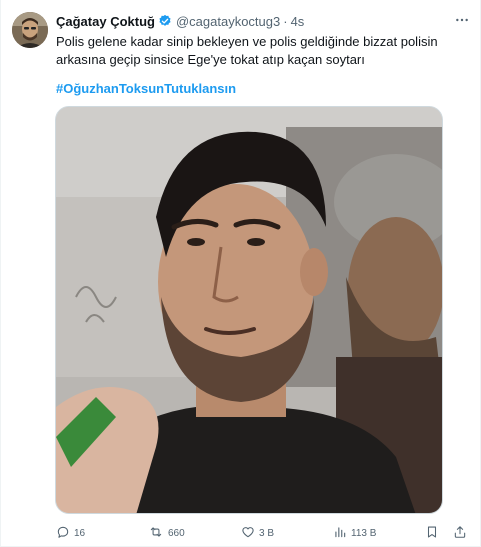  I want to click on share-button, so click(462, 533).